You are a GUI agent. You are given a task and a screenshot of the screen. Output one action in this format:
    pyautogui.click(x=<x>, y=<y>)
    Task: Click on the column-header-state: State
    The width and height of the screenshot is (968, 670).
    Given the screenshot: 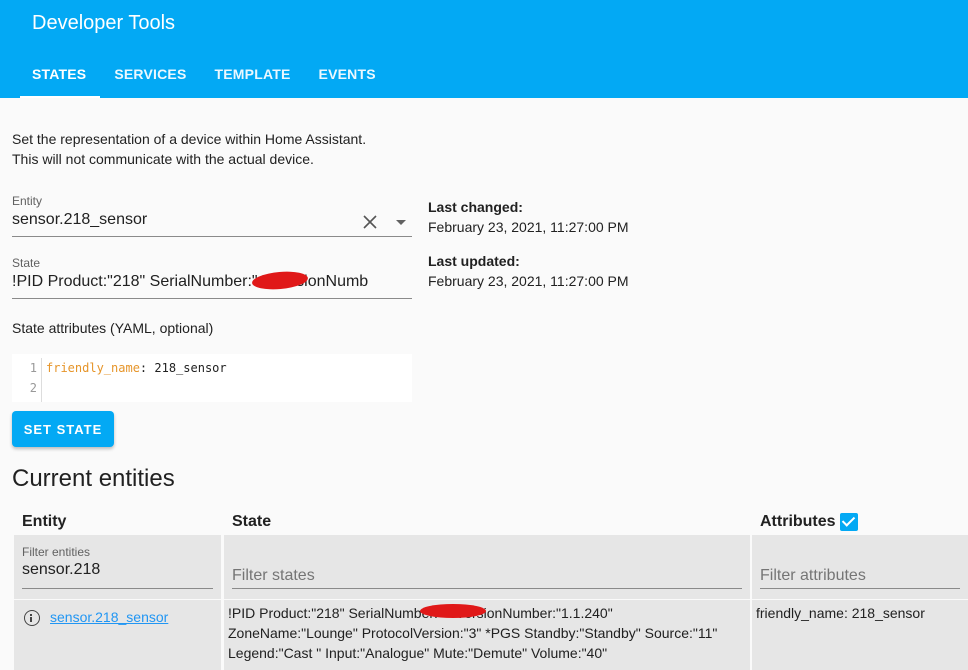 What is the action you would take?
    pyautogui.click(x=252, y=521)
    